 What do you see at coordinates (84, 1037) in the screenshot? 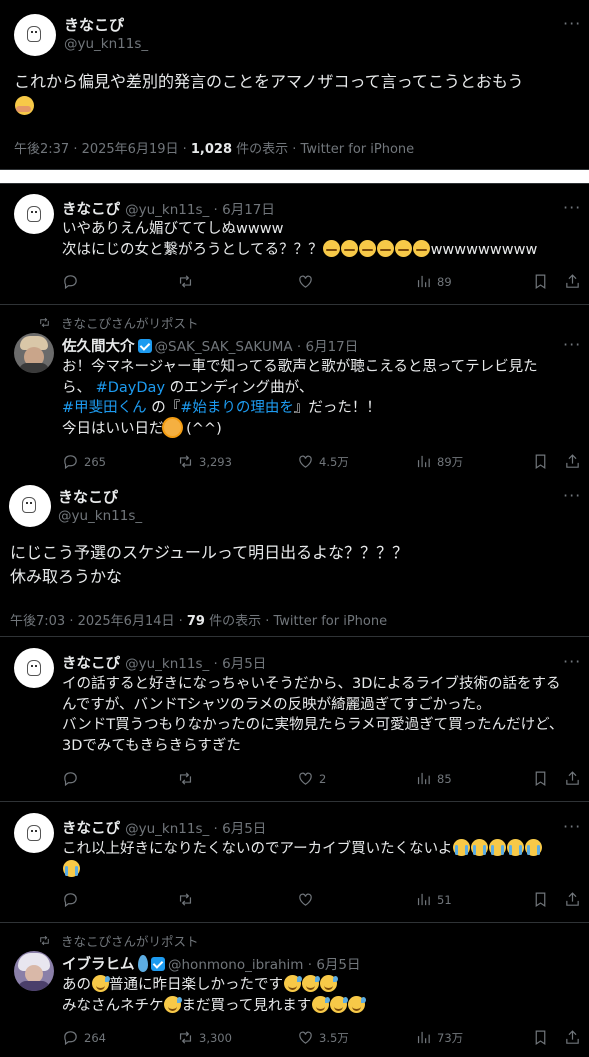
I see `reply-button: 264` at bounding box center [84, 1037].